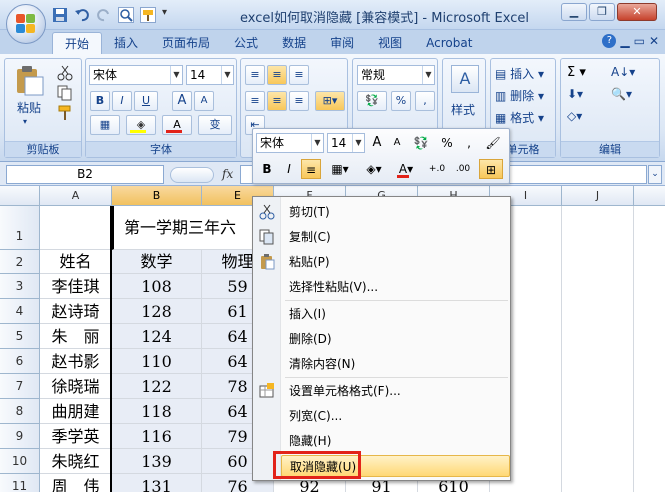 Image resolution: width=665 pixels, height=492 pixels. I want to click on font-size-combo: 14 ▼, so click(210, 75).